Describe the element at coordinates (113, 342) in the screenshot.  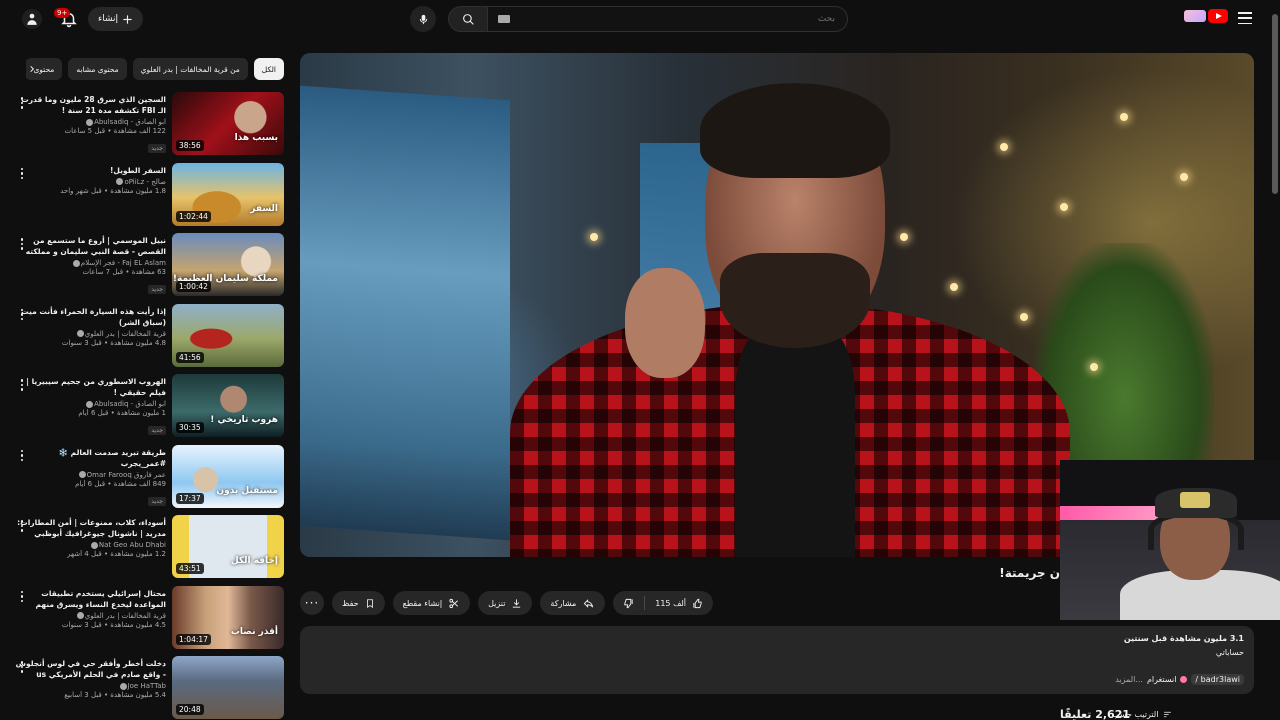
I see `video-meta: 4.8 مليون مشاهدة • قبل 3 سنوات` at that location.